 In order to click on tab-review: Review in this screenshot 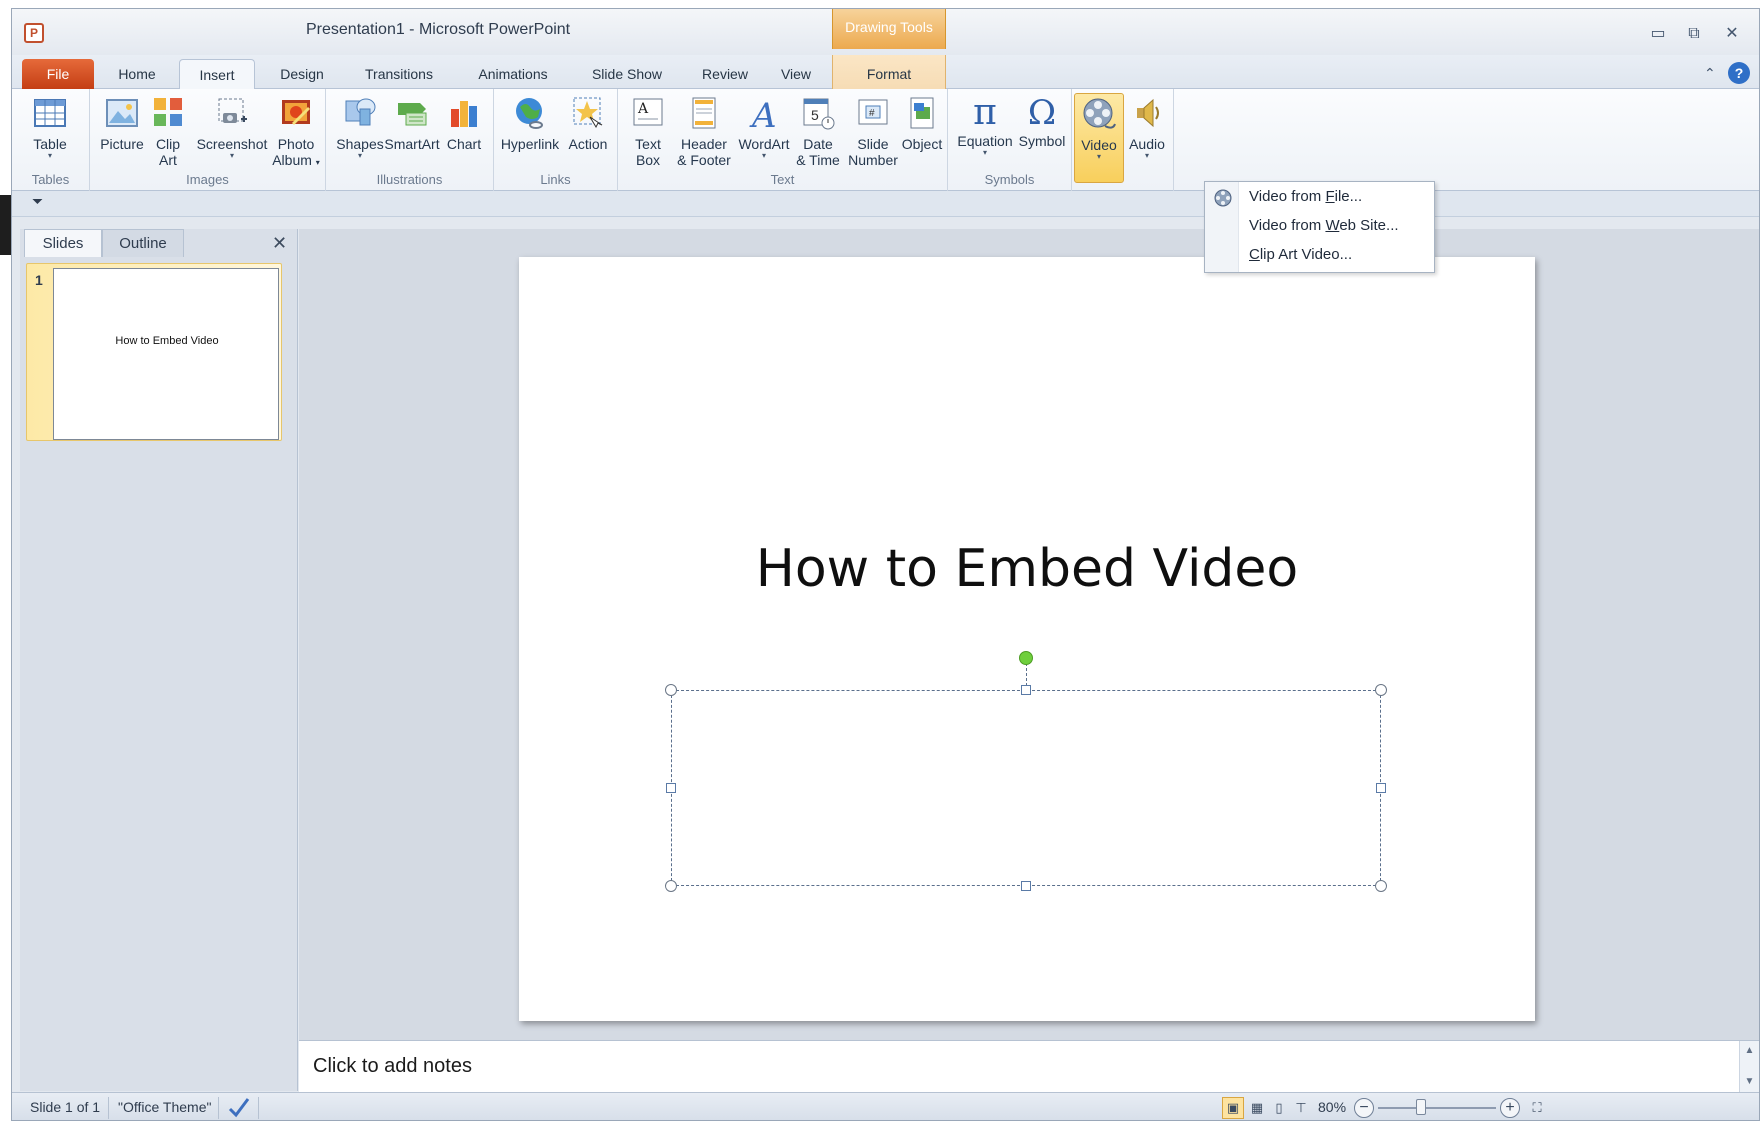, I will do `click(725, 74)`.